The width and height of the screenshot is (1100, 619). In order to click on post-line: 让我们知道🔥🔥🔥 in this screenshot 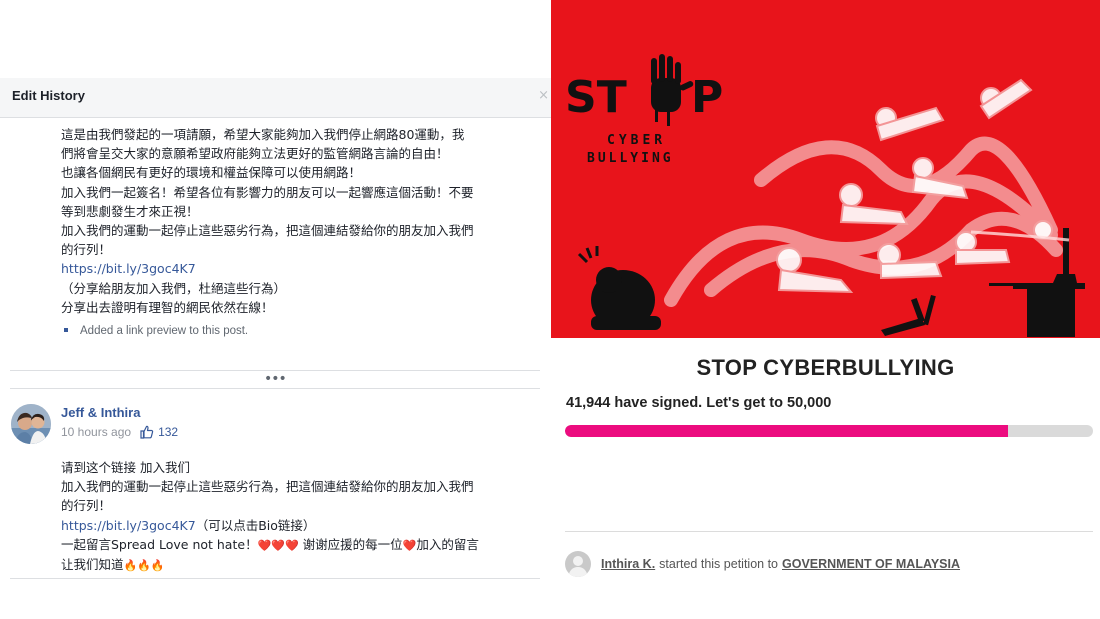, I will do `click(301, 565)`.